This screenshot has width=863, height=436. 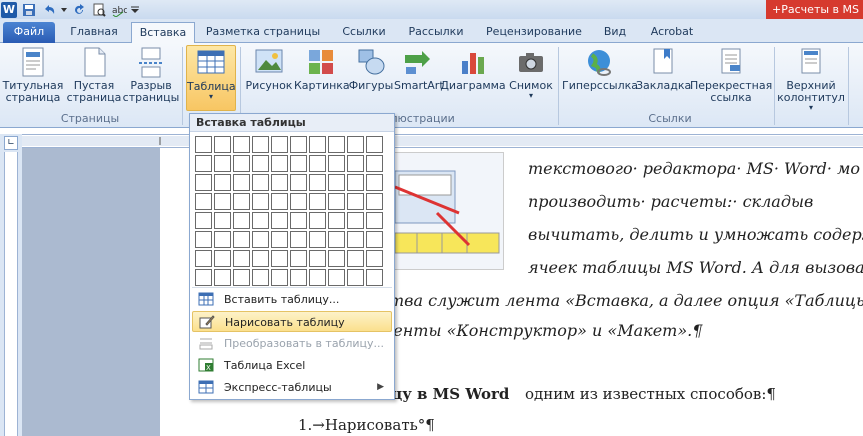 What do you see at coordinates (64, 10) in the screenshot?
I see `undo-dropdown-icon` at bounding box center [64, 10].